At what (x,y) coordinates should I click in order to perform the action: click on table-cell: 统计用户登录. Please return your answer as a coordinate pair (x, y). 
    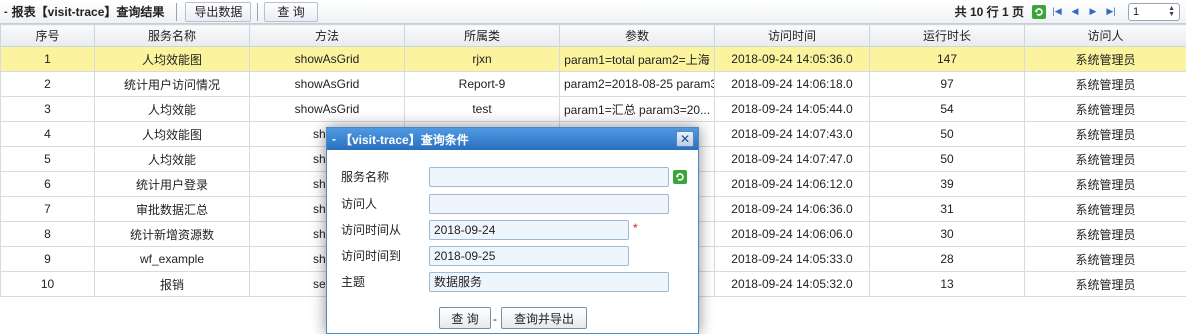
    Looking at the image, I should click on (172, 184).